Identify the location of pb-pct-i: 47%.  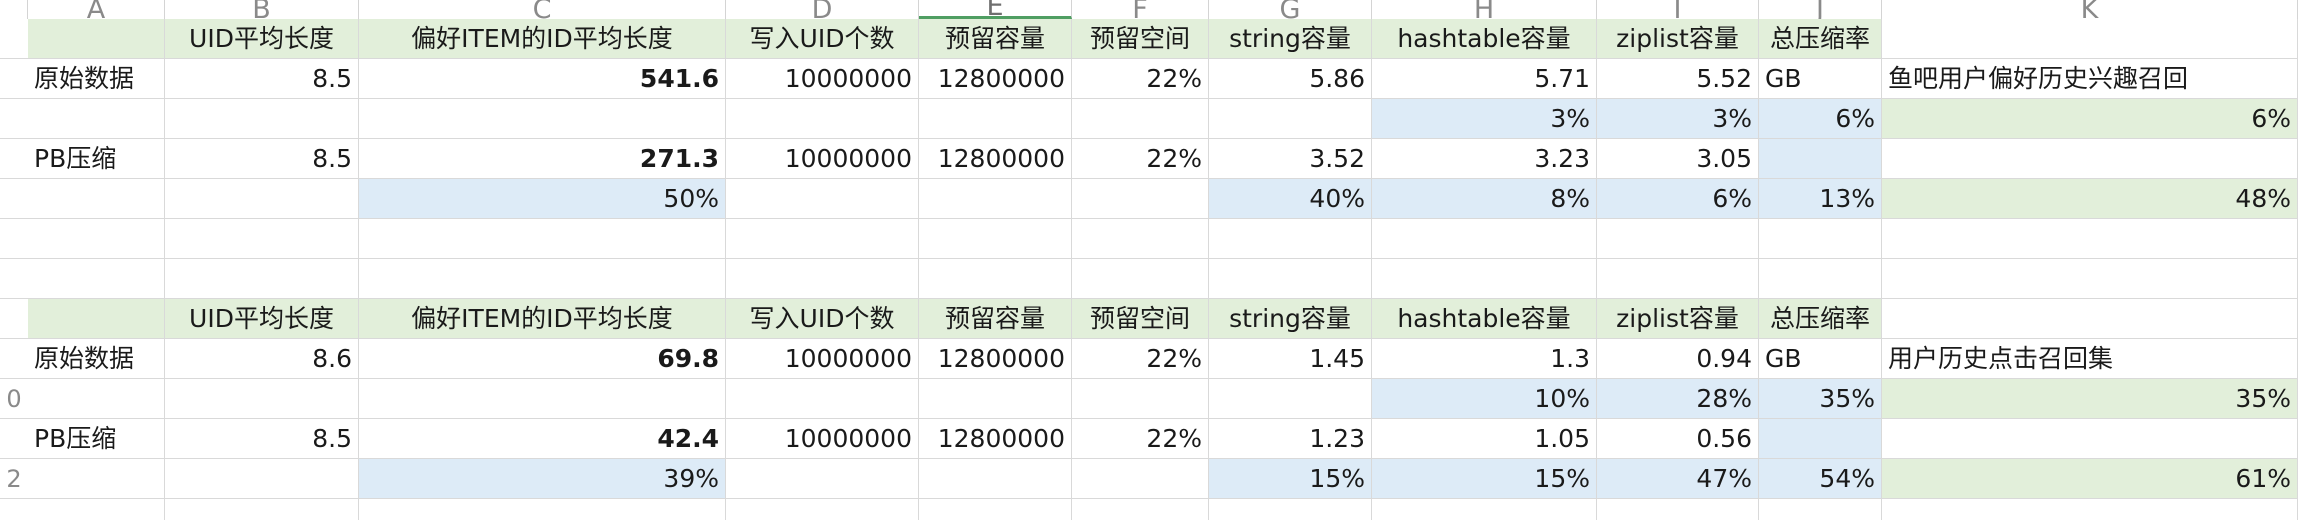
(1678, 479).